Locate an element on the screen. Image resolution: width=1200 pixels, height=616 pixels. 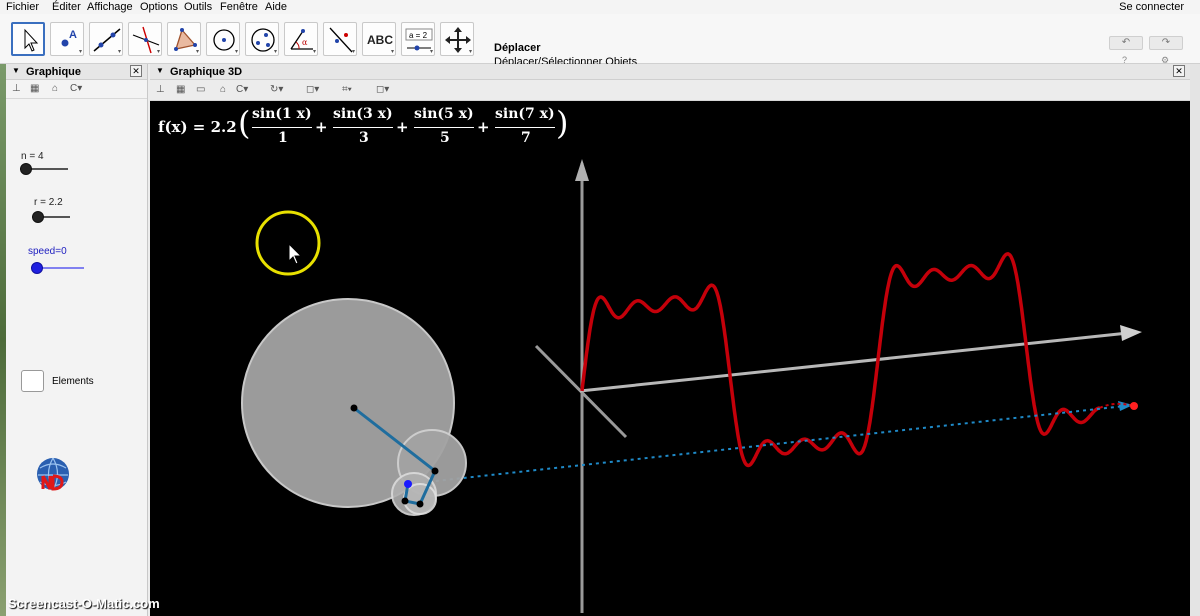
globe-logo-icon is located at coordinates (53, 474).